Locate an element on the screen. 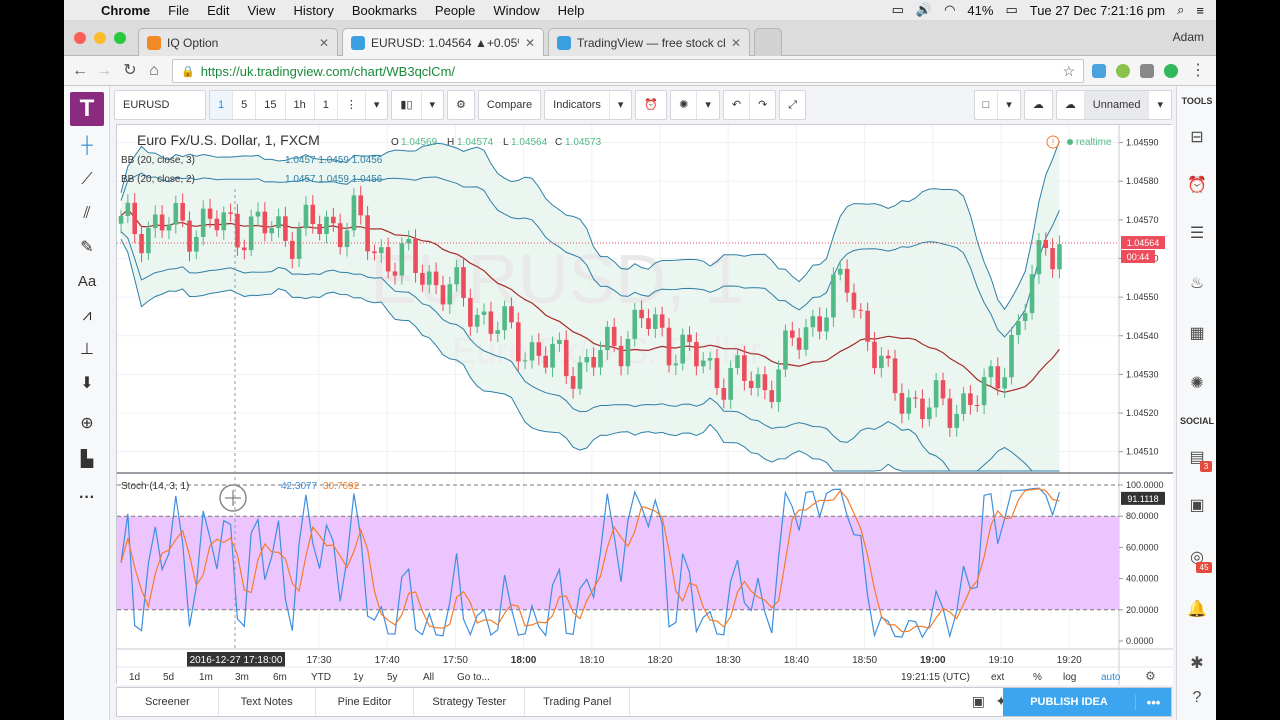 Image resolution: width=1280 pixels, height=720 pixels. battery-icon: ▭ is located at coordinates (1011, 10).